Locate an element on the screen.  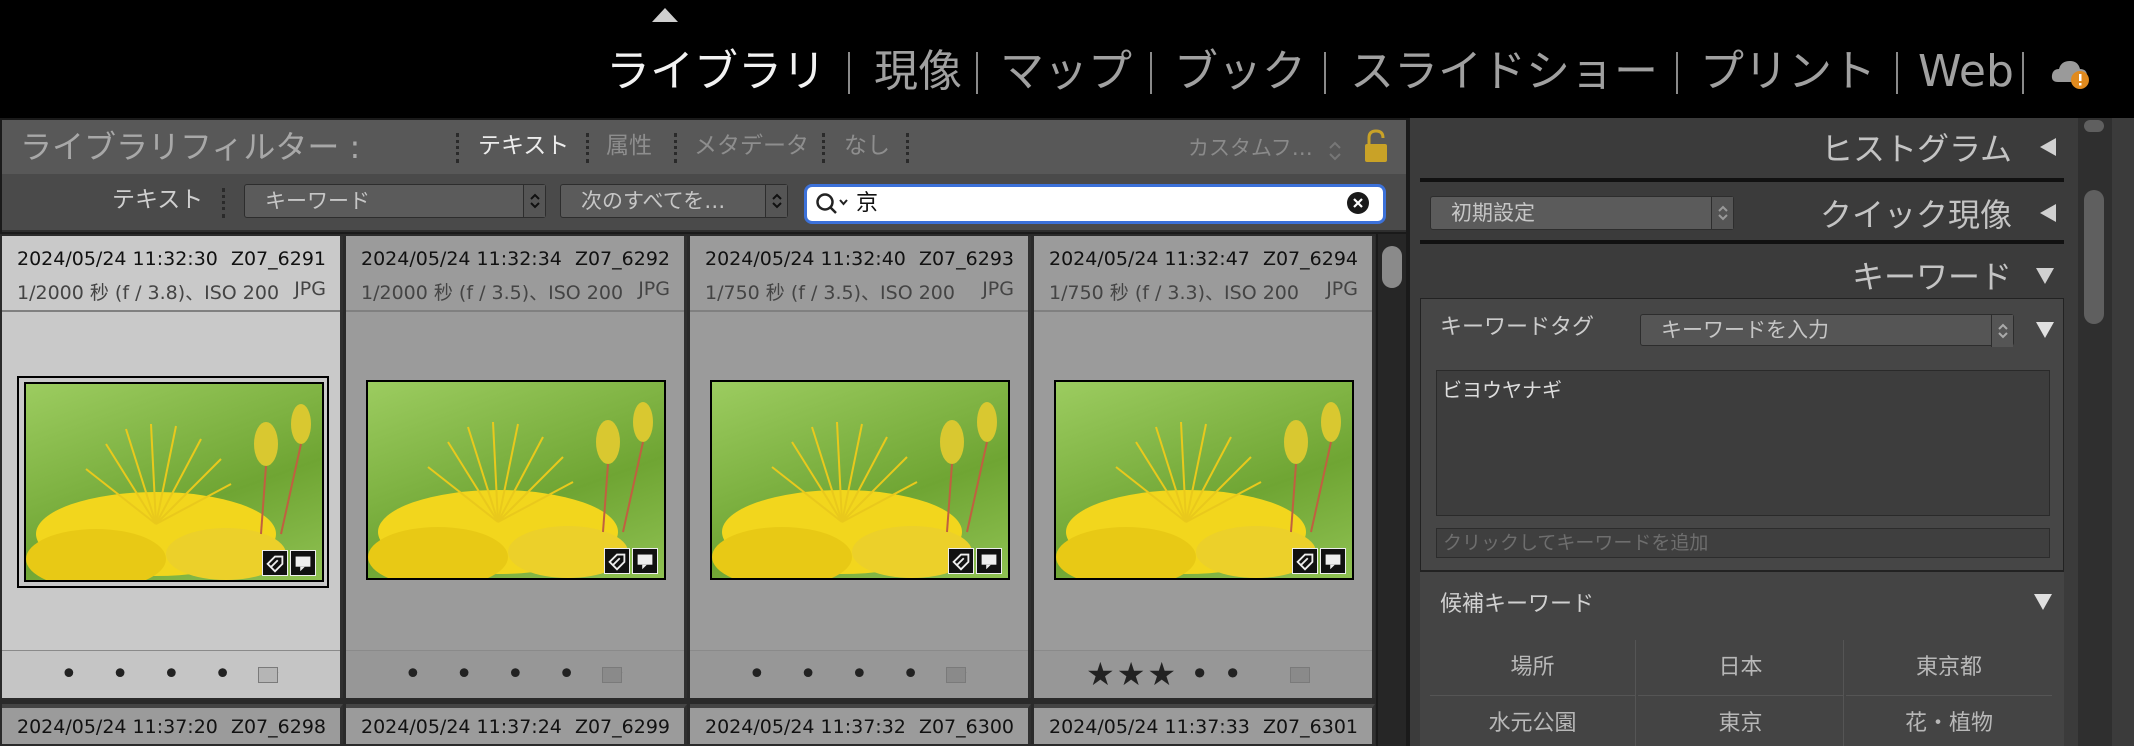
capture-date: 2024/05/24 11:37:20 is located at coordinates (117, 727).